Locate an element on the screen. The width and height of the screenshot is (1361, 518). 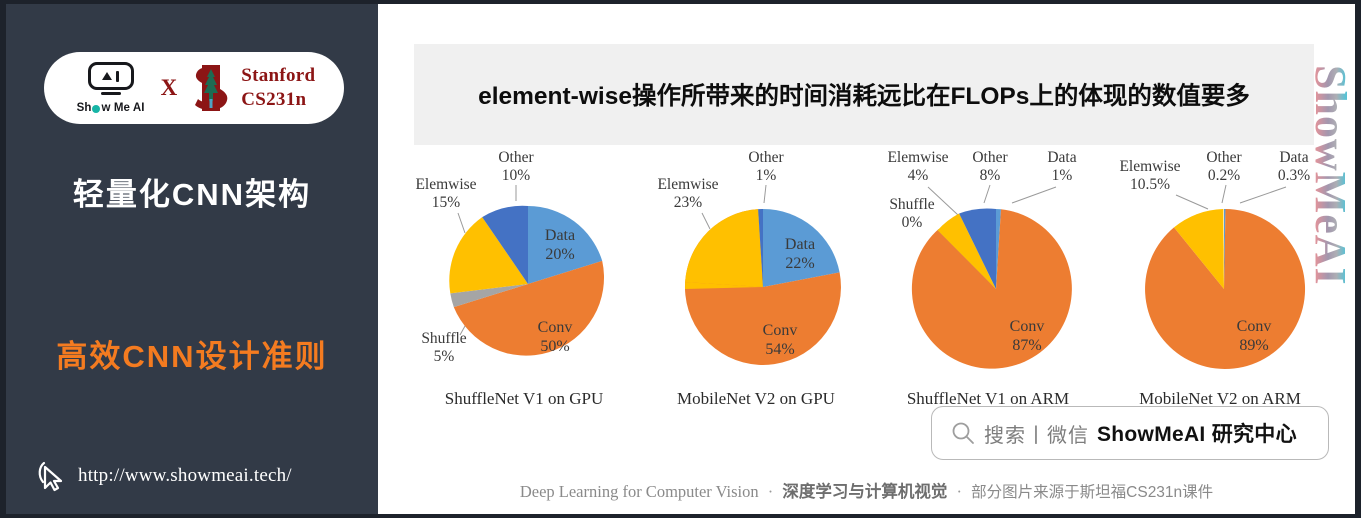
sidebar-title-main: 轻量化CNN架构 is located at coordinates (192, 194).